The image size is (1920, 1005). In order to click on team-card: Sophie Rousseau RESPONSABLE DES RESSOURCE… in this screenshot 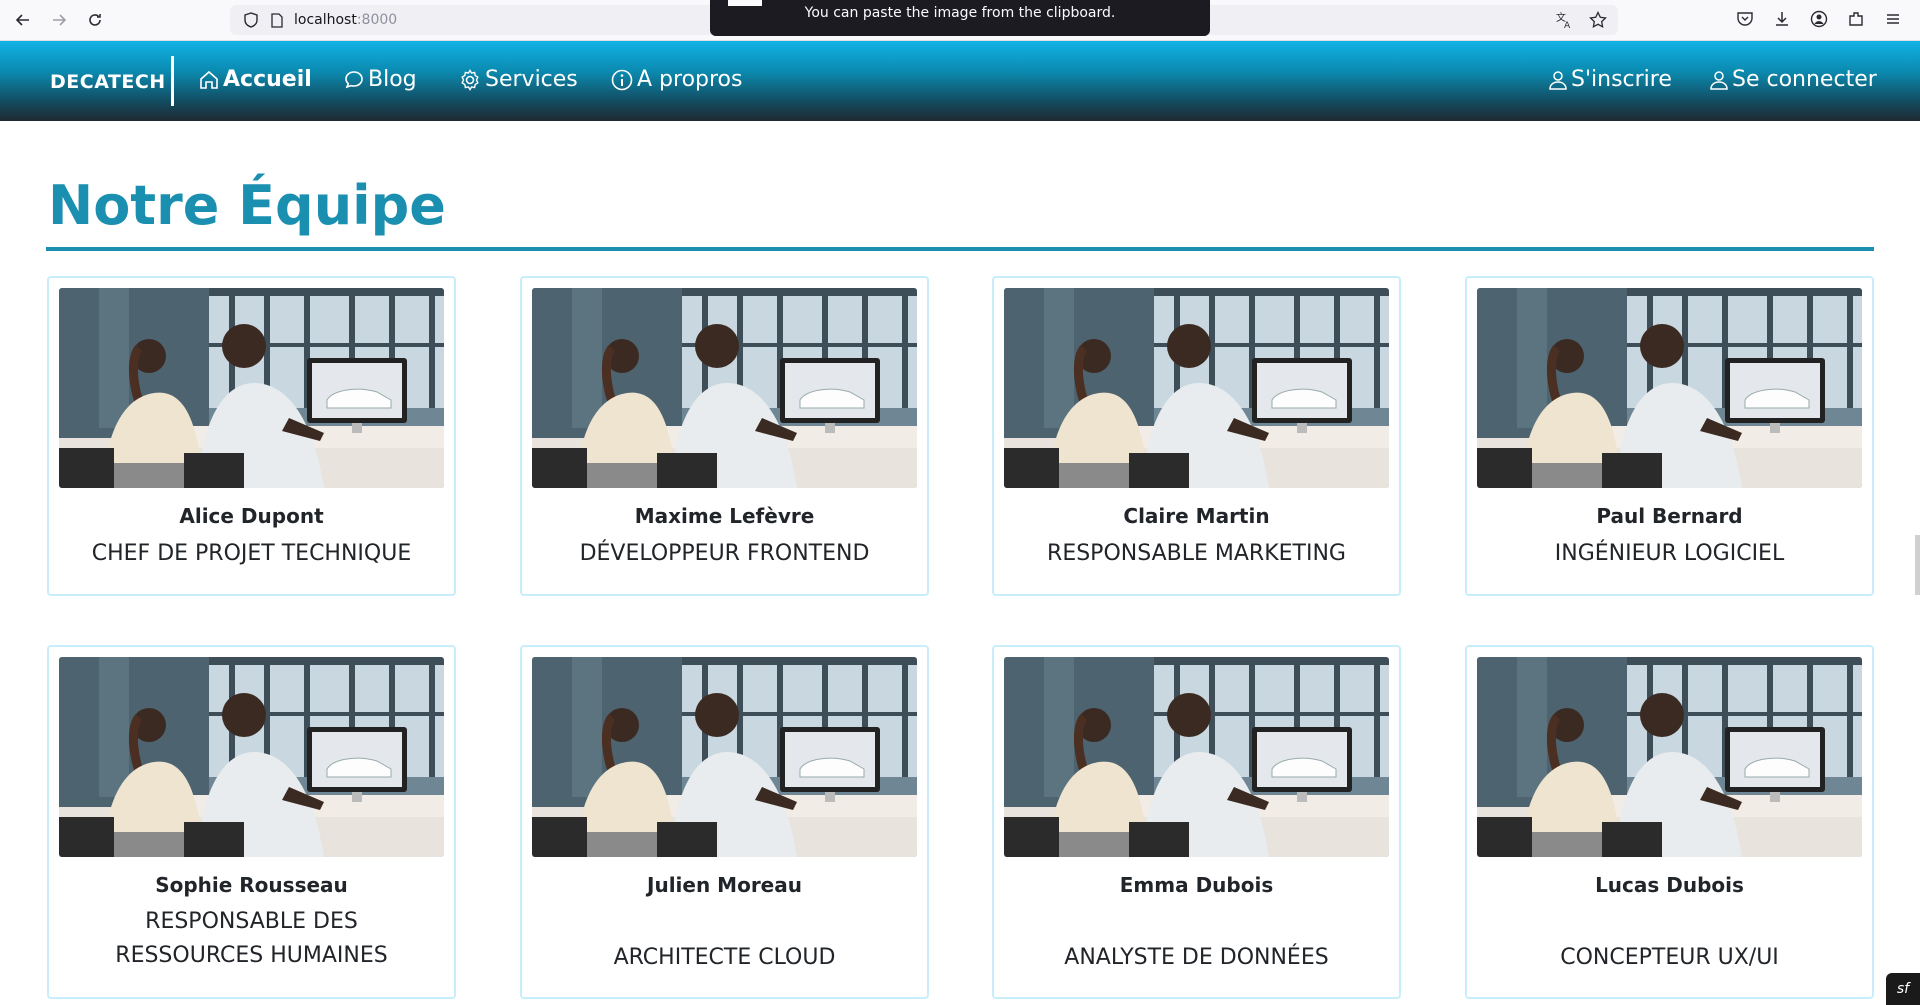, I will do `click(251, 822)`.